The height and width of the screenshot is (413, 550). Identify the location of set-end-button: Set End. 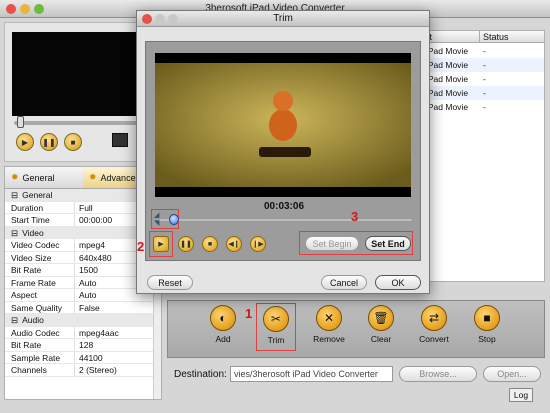
(388, 243).